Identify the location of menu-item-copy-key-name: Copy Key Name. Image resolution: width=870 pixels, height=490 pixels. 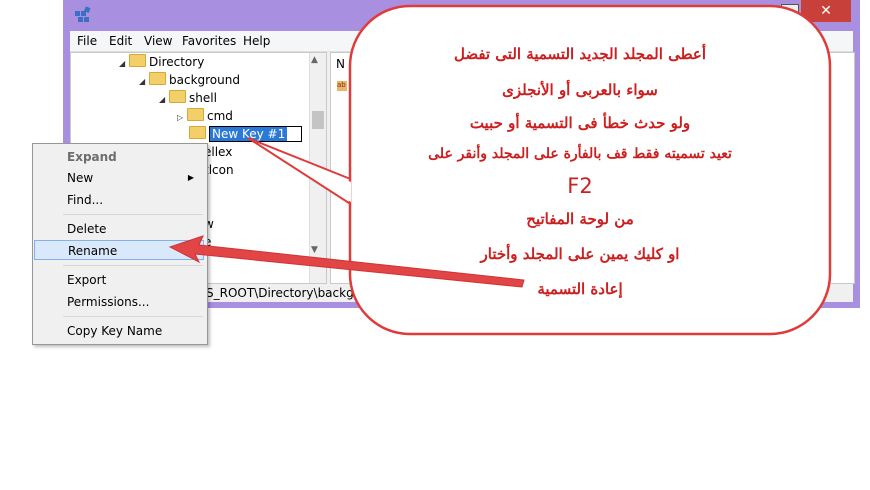
(119, 331).